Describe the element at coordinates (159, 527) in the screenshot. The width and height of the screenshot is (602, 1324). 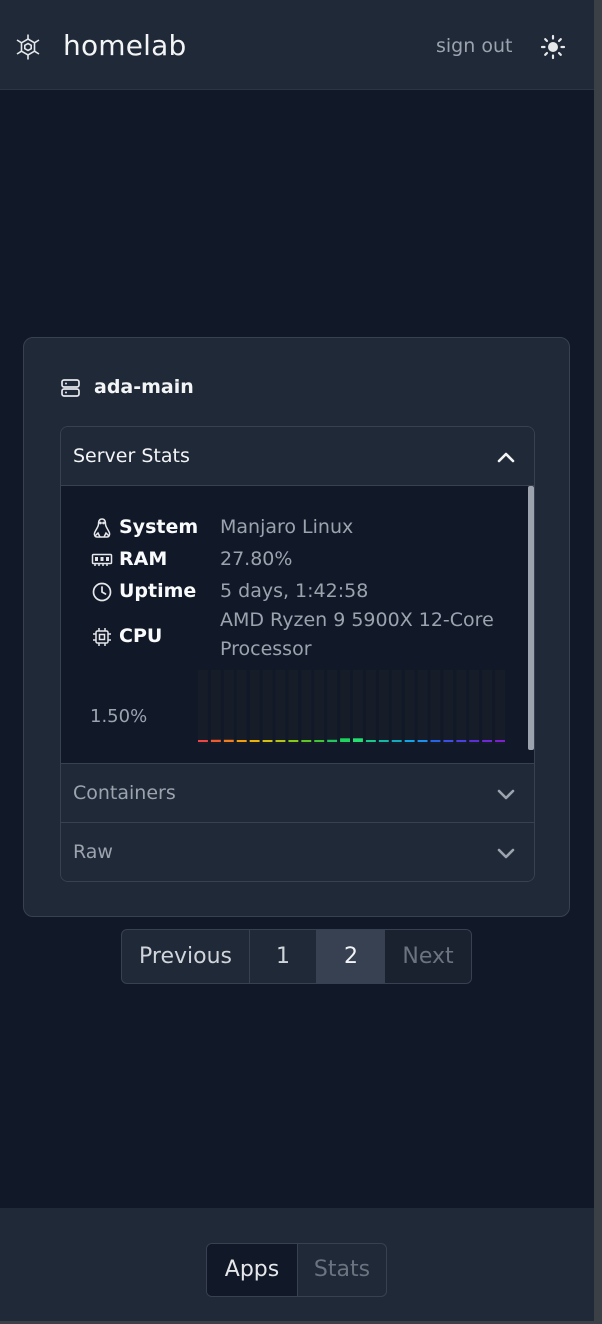
I see `stat-label: System` at that location.